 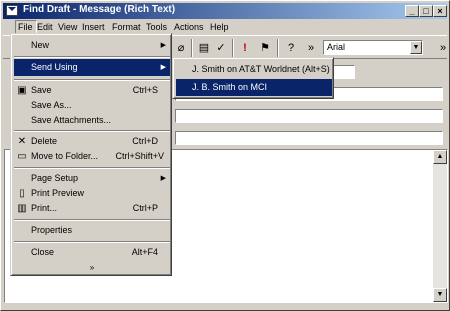 What do you see at coordinates (189, 27) in the screenshot?
I see `menu-actions: Actions` at bounding box center [189, 27].